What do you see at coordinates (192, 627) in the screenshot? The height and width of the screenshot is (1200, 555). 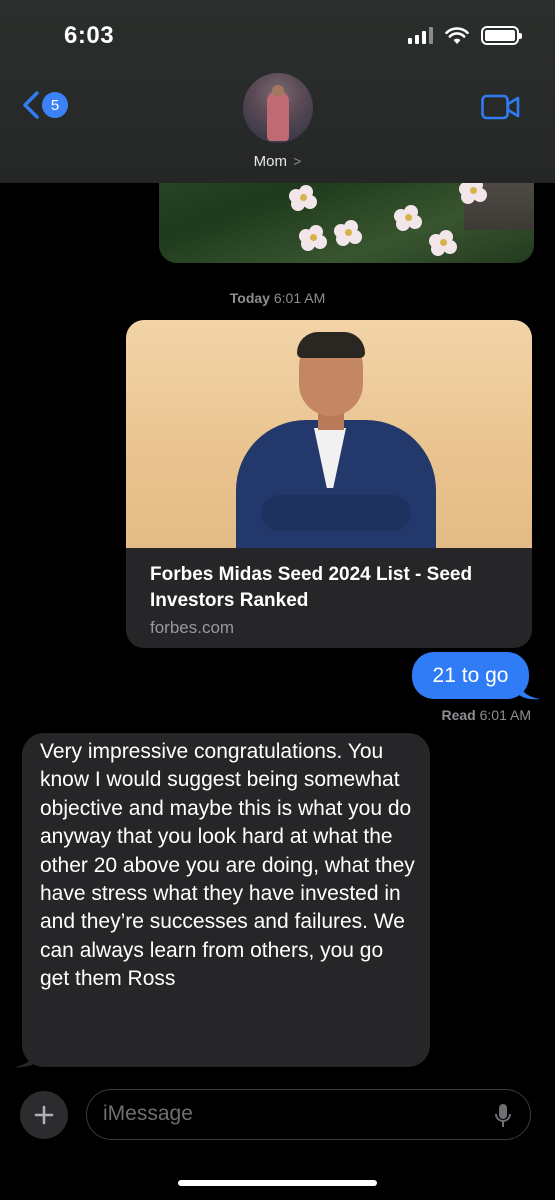 I see `link-preview-domain: forbes.com` at bounding box center [192, 627].